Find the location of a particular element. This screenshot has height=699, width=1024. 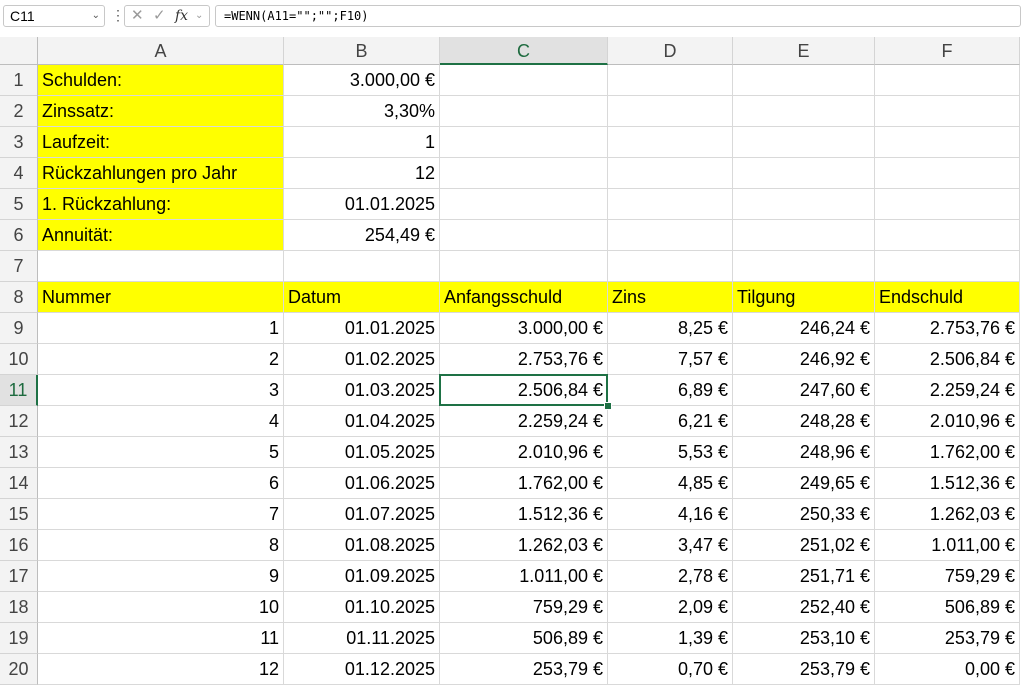

cell-c8: Anfangsschuld is located at coordinates (524, 297).